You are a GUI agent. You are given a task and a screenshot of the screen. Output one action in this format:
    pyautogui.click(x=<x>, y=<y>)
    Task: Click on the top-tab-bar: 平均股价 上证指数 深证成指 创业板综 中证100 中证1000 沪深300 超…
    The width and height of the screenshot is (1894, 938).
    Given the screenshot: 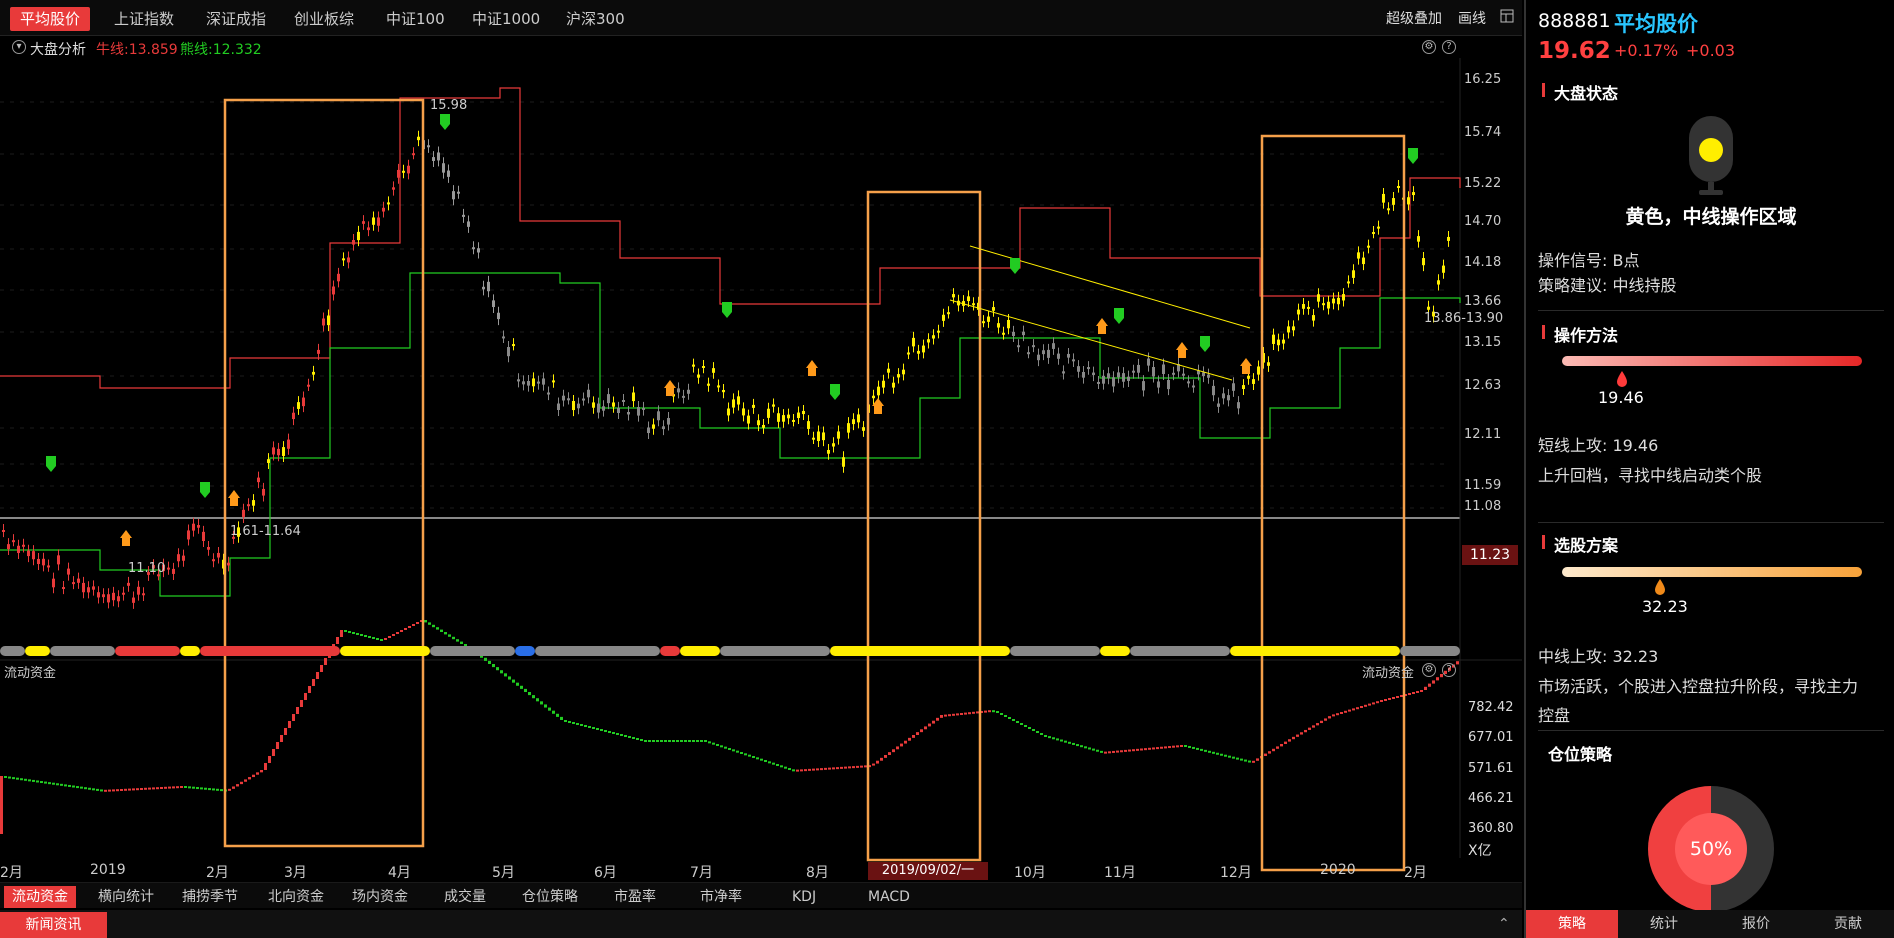 What is the action you would take?
    pyautogui.click(x=761, y=18)
    